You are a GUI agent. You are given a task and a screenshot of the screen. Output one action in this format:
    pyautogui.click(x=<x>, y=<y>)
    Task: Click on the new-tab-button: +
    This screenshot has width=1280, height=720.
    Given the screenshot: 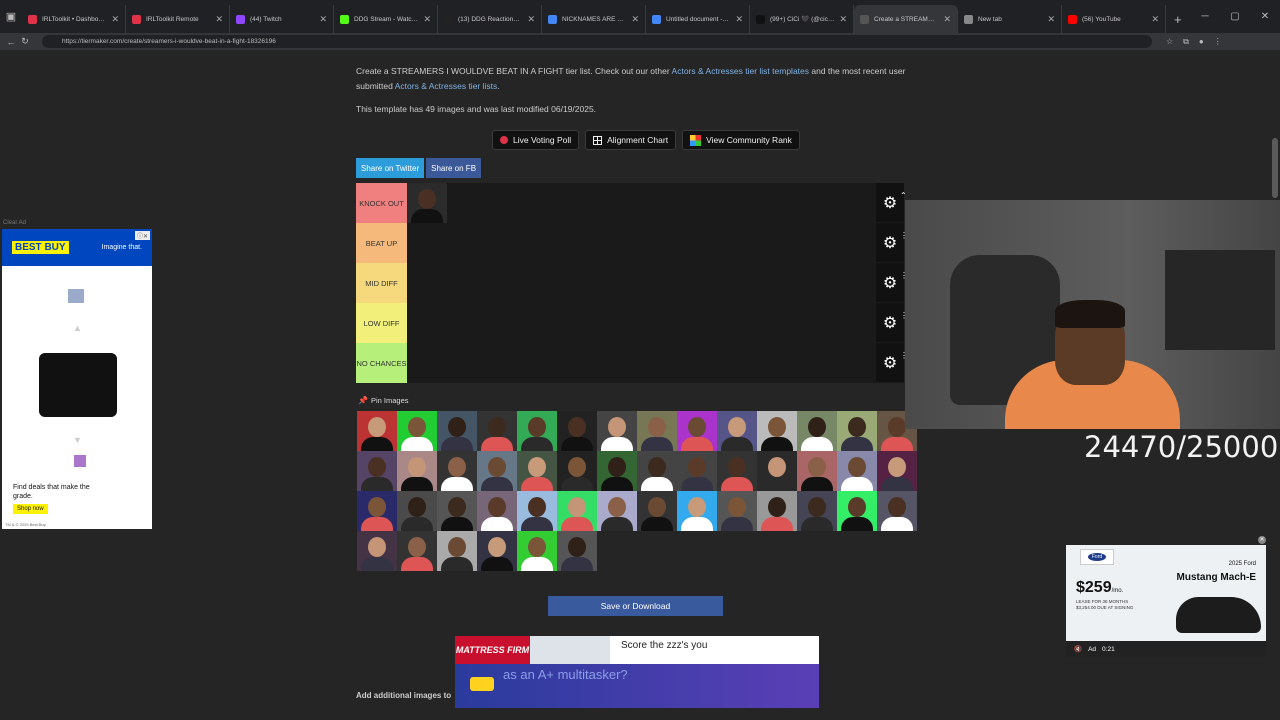 What is the action you would take?
    pyautogui.click(x=1178, y=19)
    